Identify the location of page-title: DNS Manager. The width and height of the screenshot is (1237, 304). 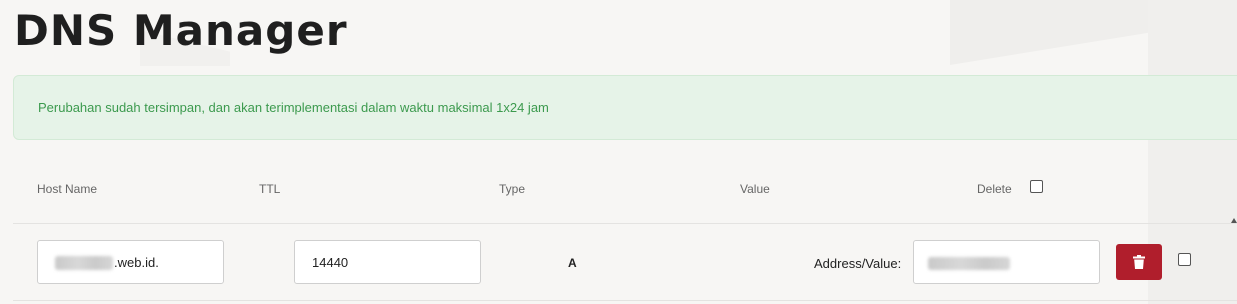
(181, 30).